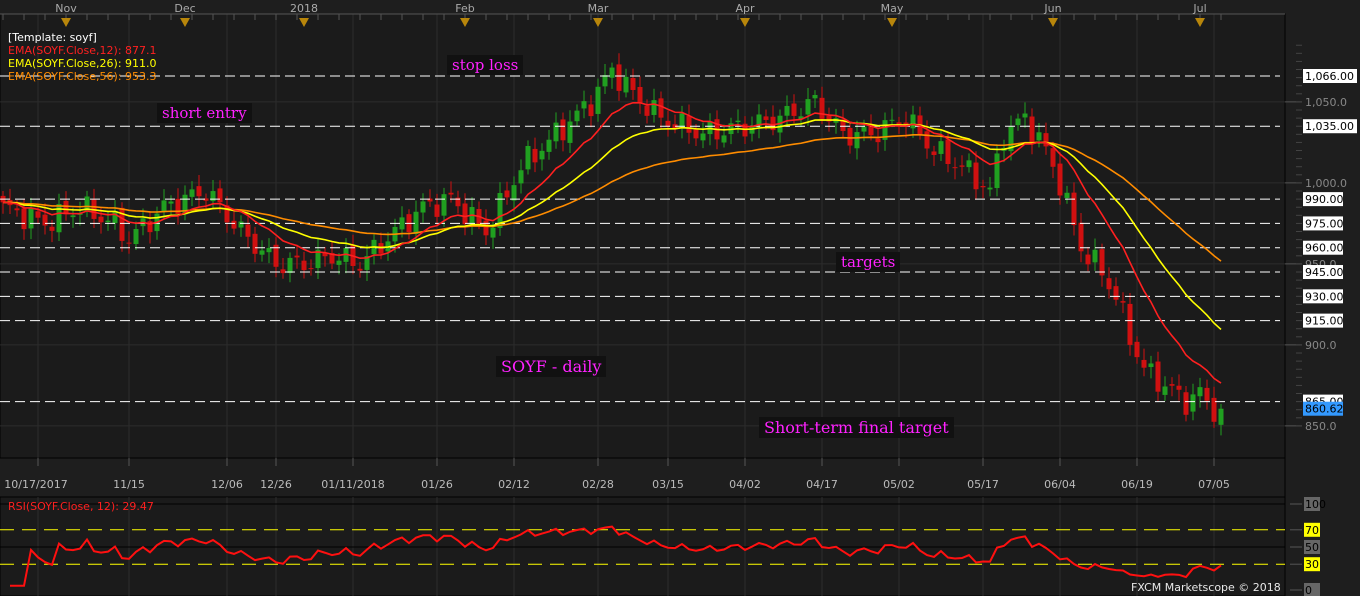 This screenshot has height=596, width=1360. Describe the element at coordinates (598, 8) in the screenshot. I see `month-label: Mar` at that location.